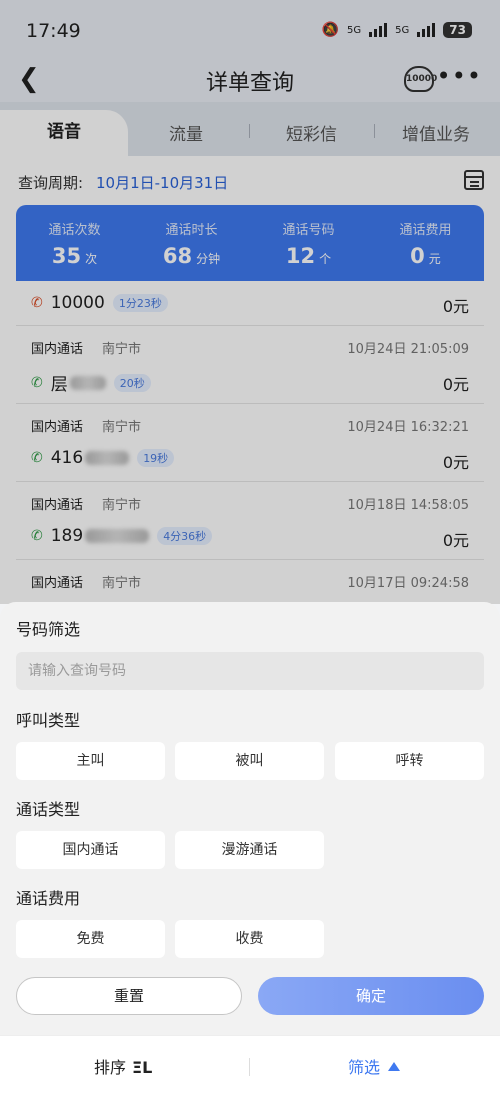  What do you see at coordinates (394, 1066) in the screenshot?
I see `caret-up-icon` at bounding box center [394, 1066].